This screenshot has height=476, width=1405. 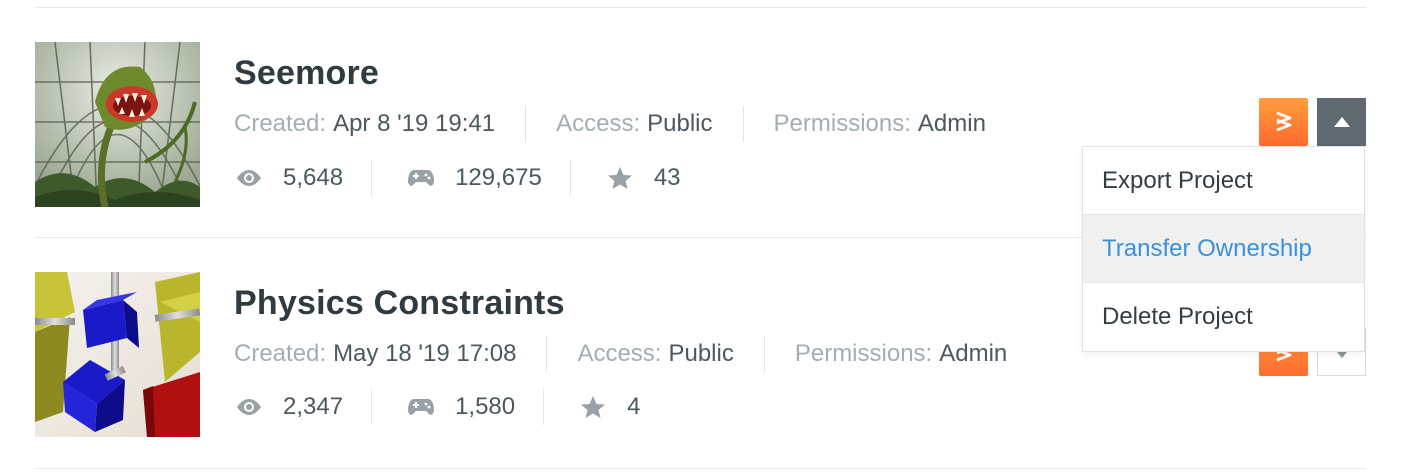 I want to click on transfer-ownership-menu-item: Transfer Ownership, so click(x=1223, y=249).